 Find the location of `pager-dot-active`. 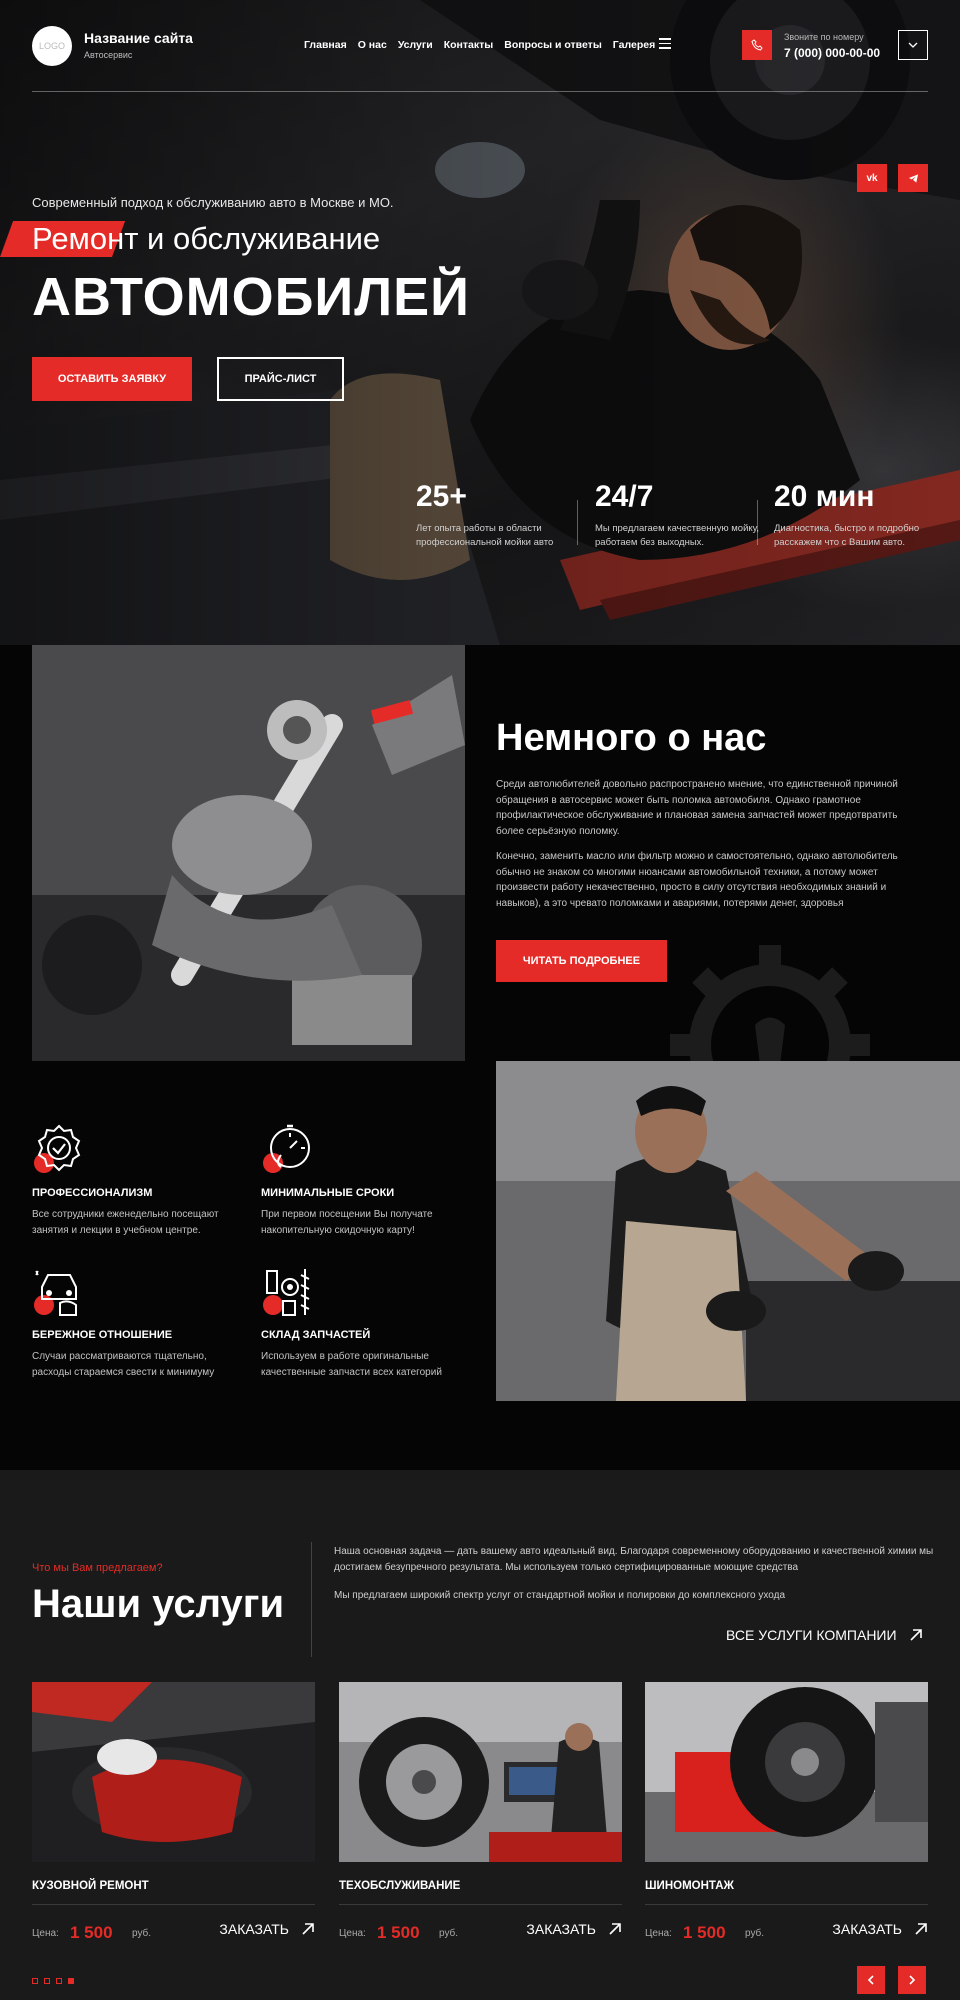

pager-dot-active is located at coordinates (71, 1981).